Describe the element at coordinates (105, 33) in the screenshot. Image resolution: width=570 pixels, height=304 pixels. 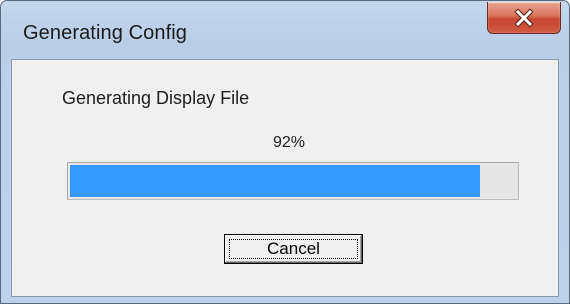
I see `window-title: Generating Config` at that location.